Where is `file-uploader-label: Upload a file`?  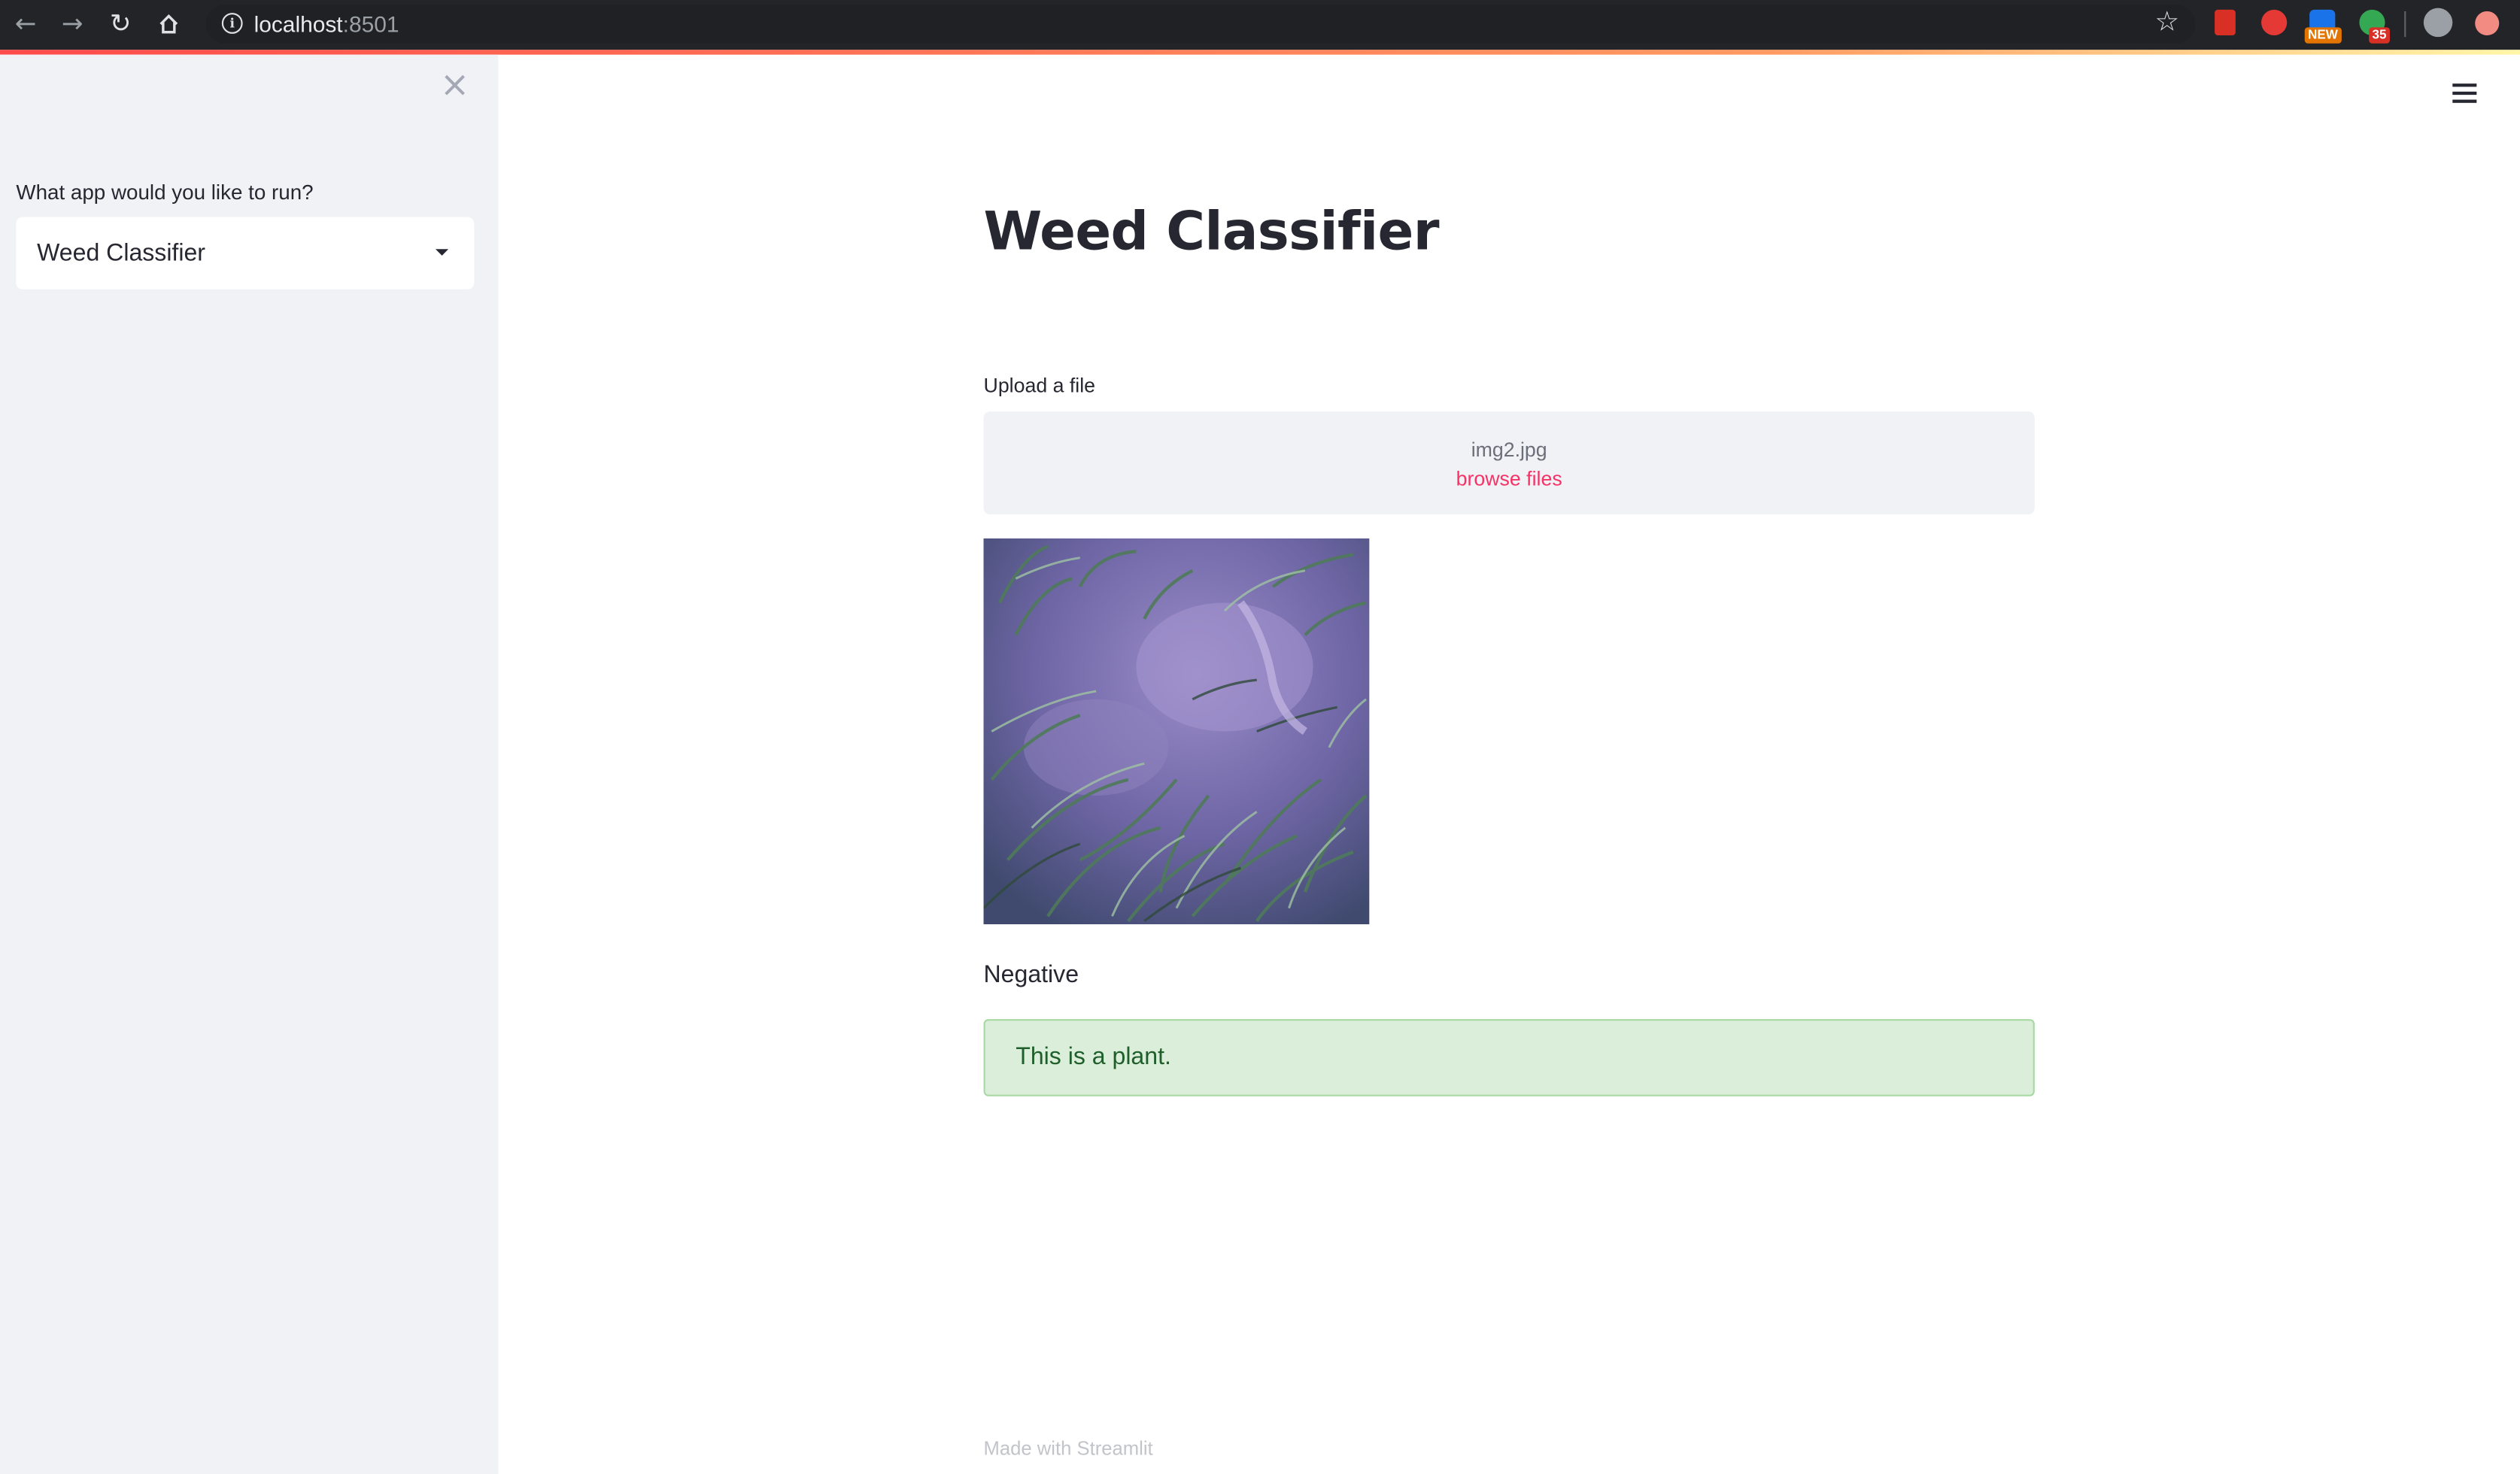
file-uploader-label: Upload a file is located at coordinates (1039, 386).